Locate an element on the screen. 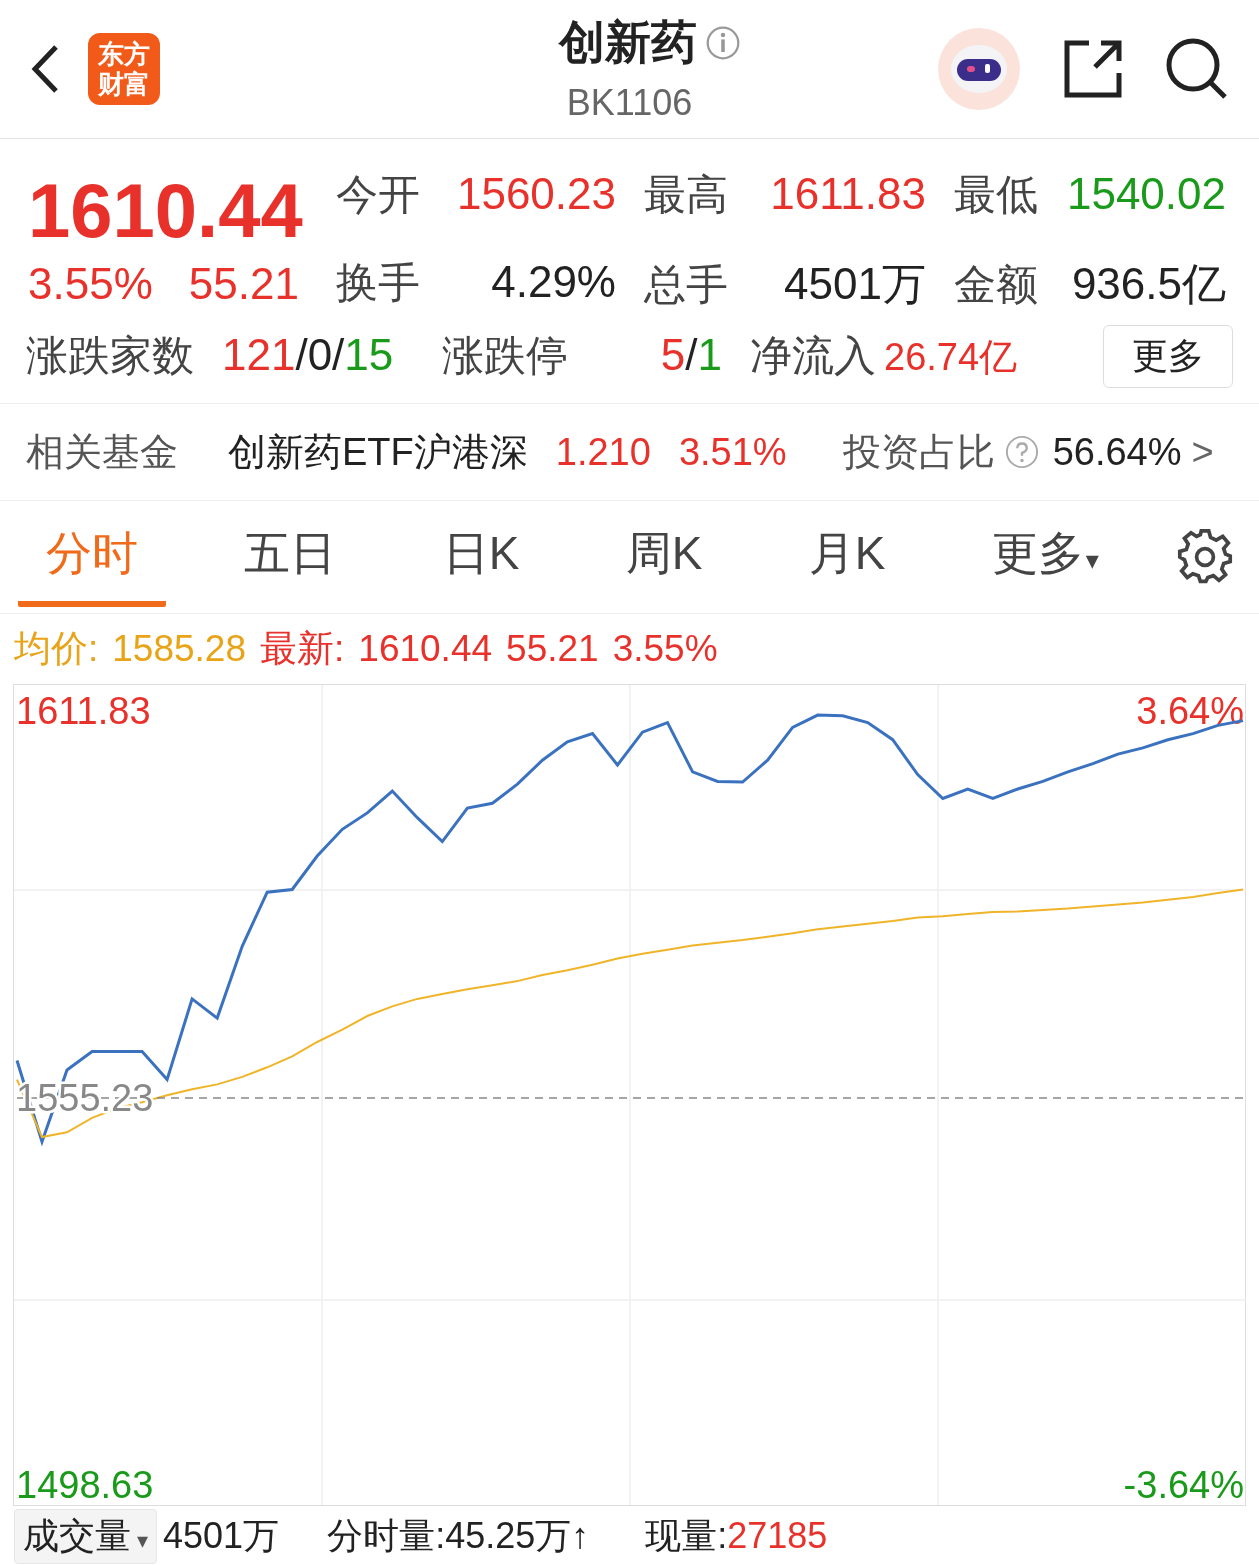 This screenshot has width=1259, height=1565. change-percent: 3.55% is located at coordinates (90, 284).